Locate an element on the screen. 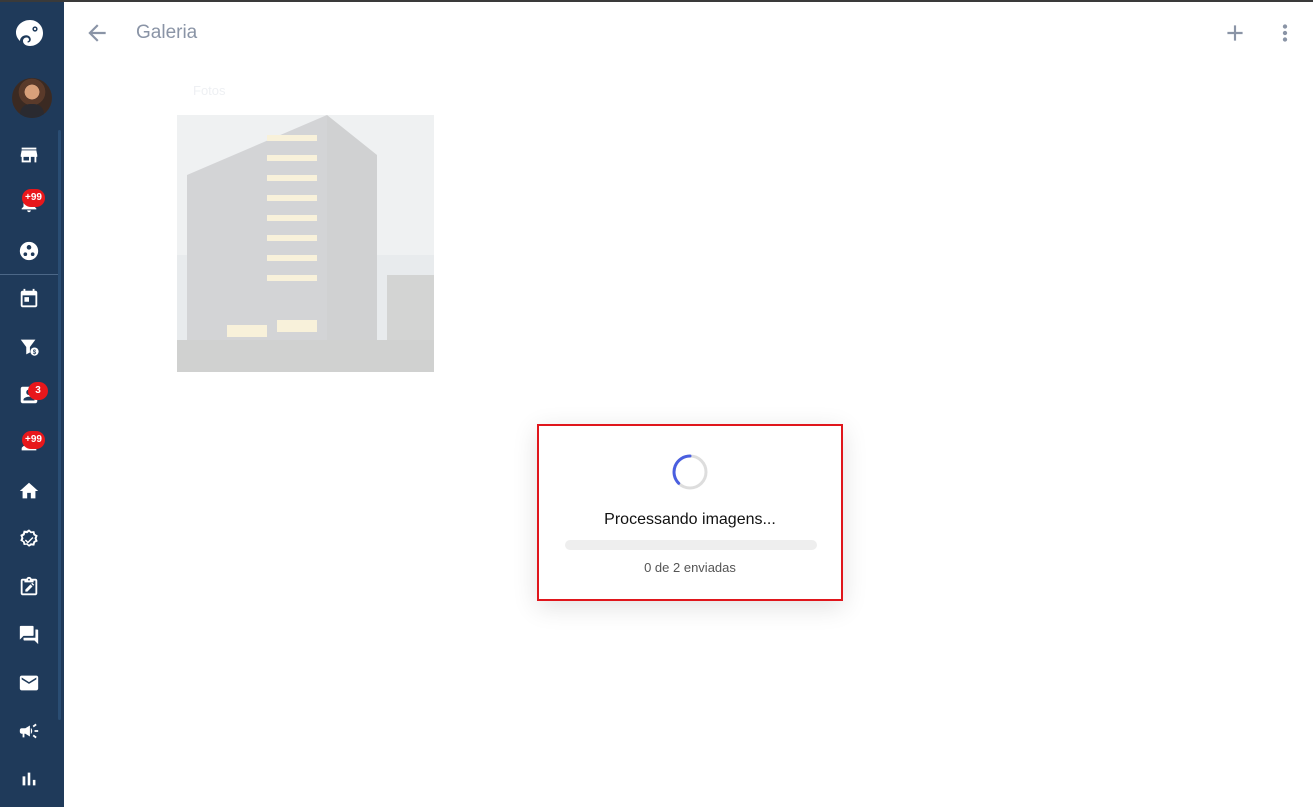 The height and width of the screenshot is (807, 1313). upload-progress-bar is located at coordinates (691, 545).